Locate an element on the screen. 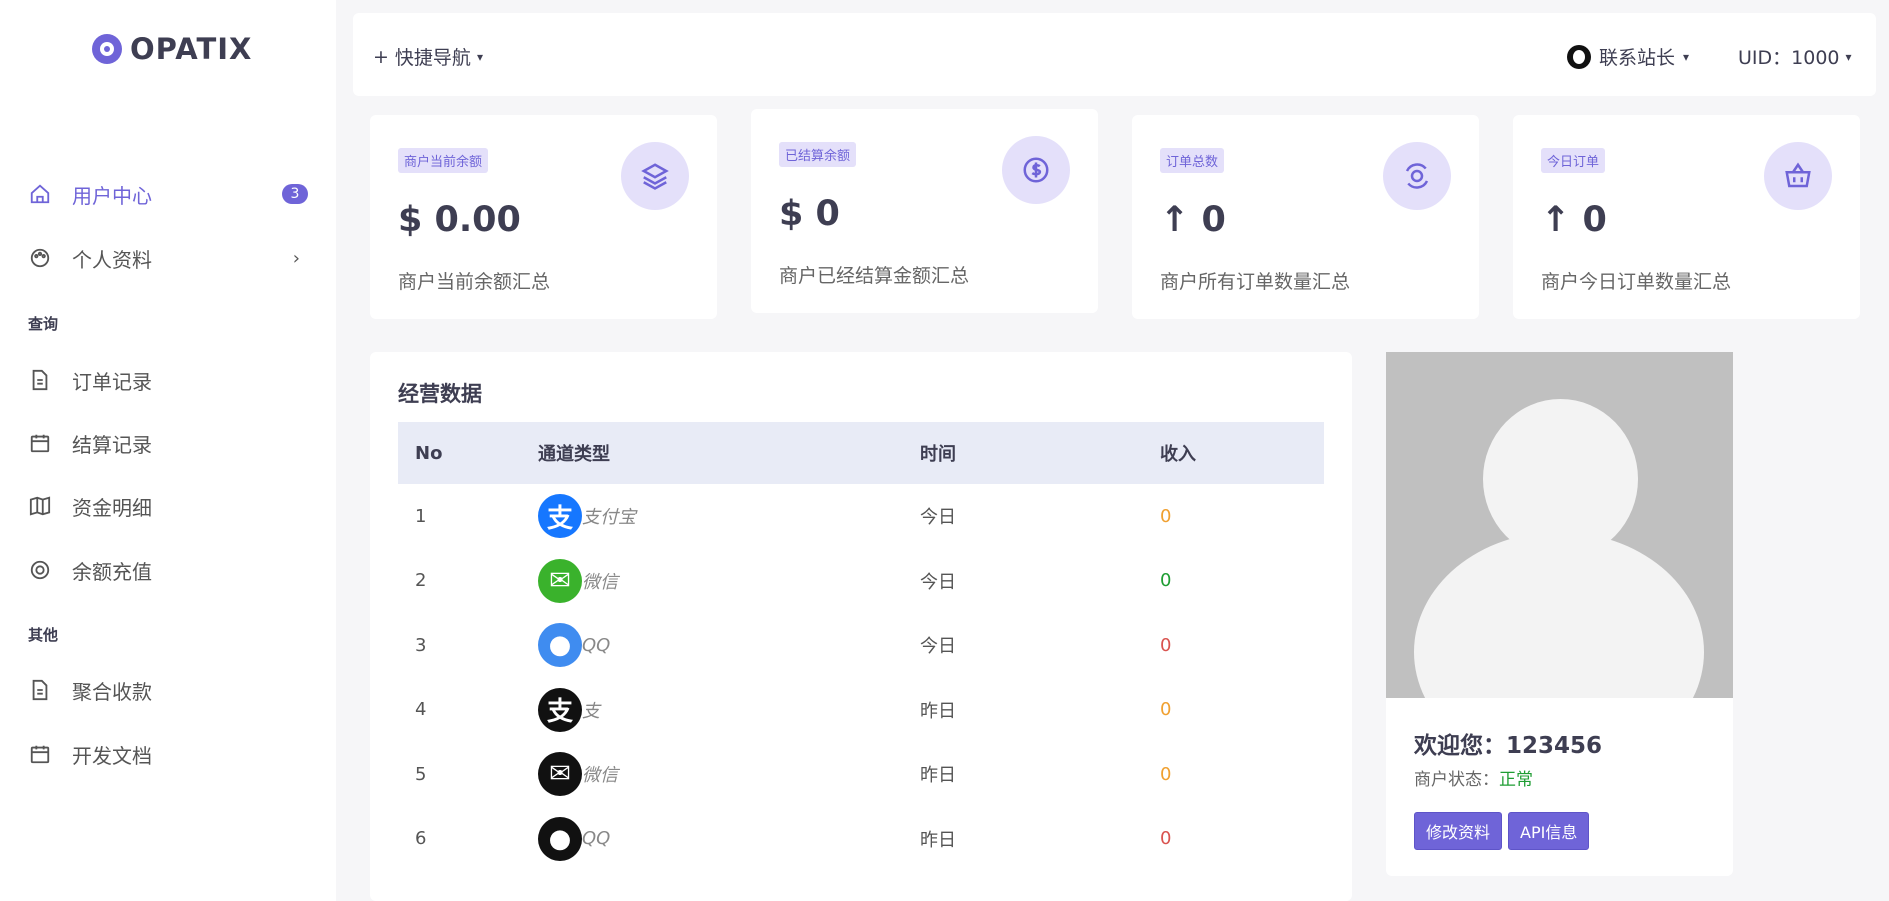 The height and width of the screenshot is (901, 1889). calendar-icon is located at coordinates (40, 443).